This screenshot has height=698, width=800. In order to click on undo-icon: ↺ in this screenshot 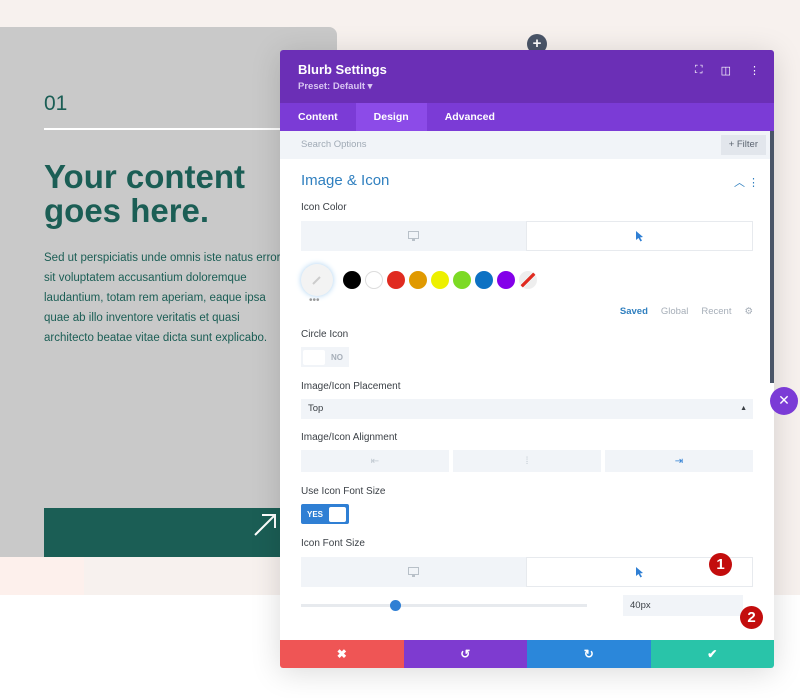, I will do `click(465, 654)`.